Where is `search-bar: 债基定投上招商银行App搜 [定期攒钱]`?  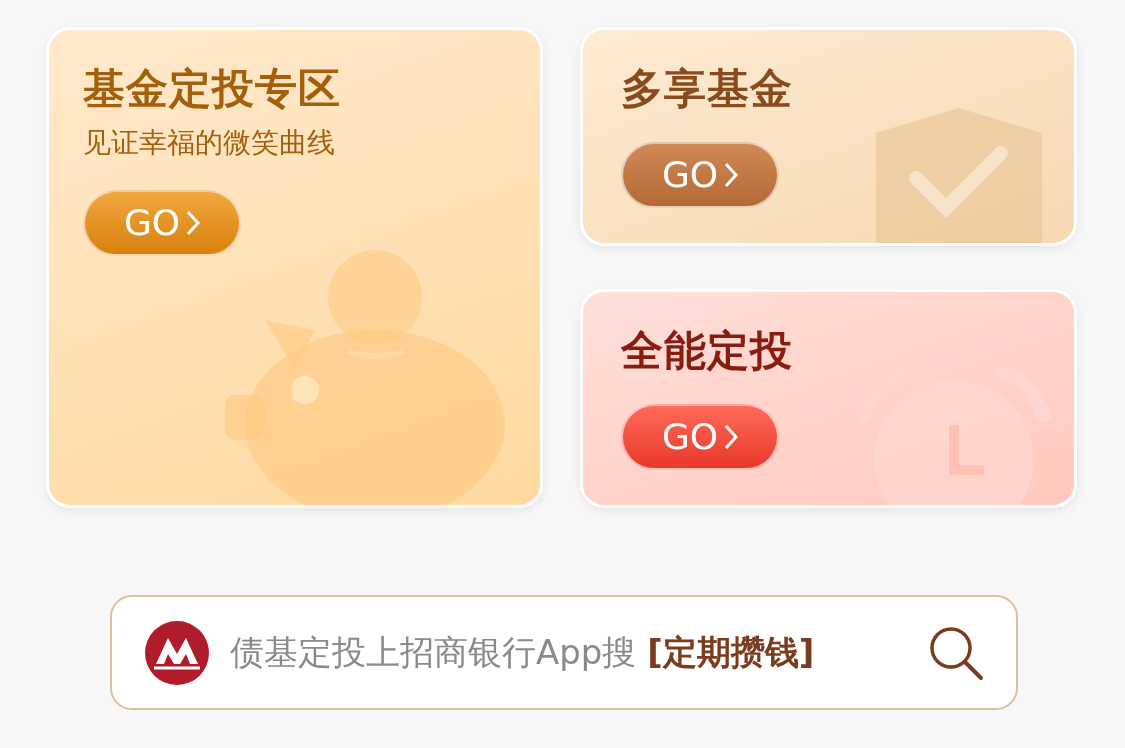 search-bar: 债基定投上招商银行App搜 [定期攒钱] is located at coordinates (564, 652).